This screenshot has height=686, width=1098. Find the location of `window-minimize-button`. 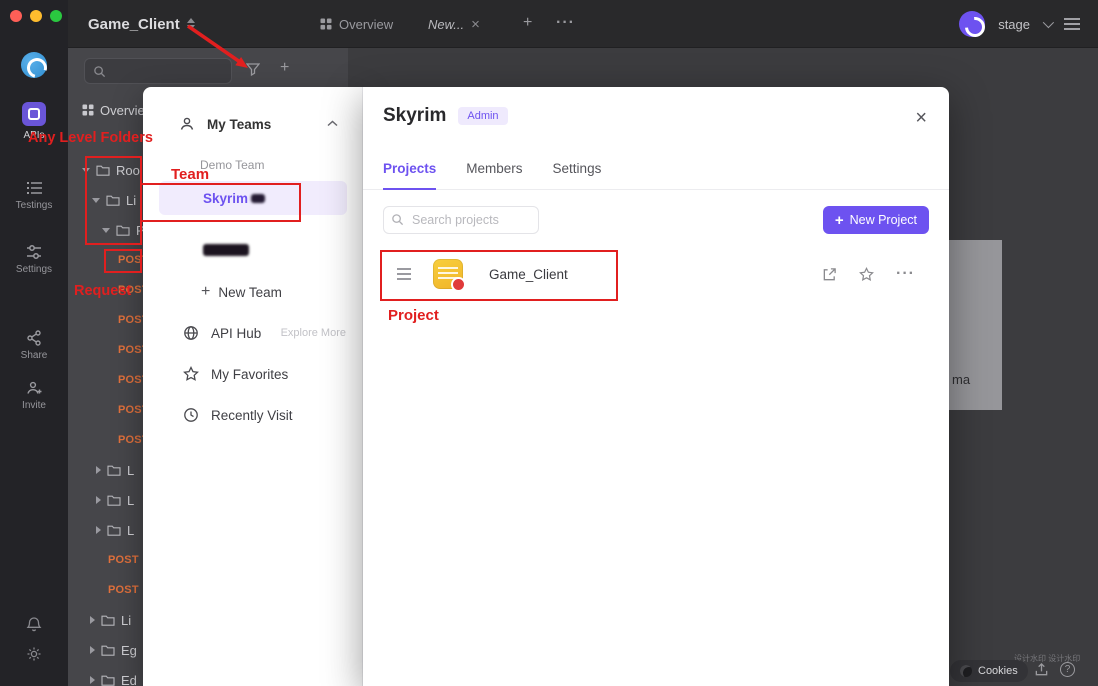

window-minimize-button is located at coordinates (36, 16).